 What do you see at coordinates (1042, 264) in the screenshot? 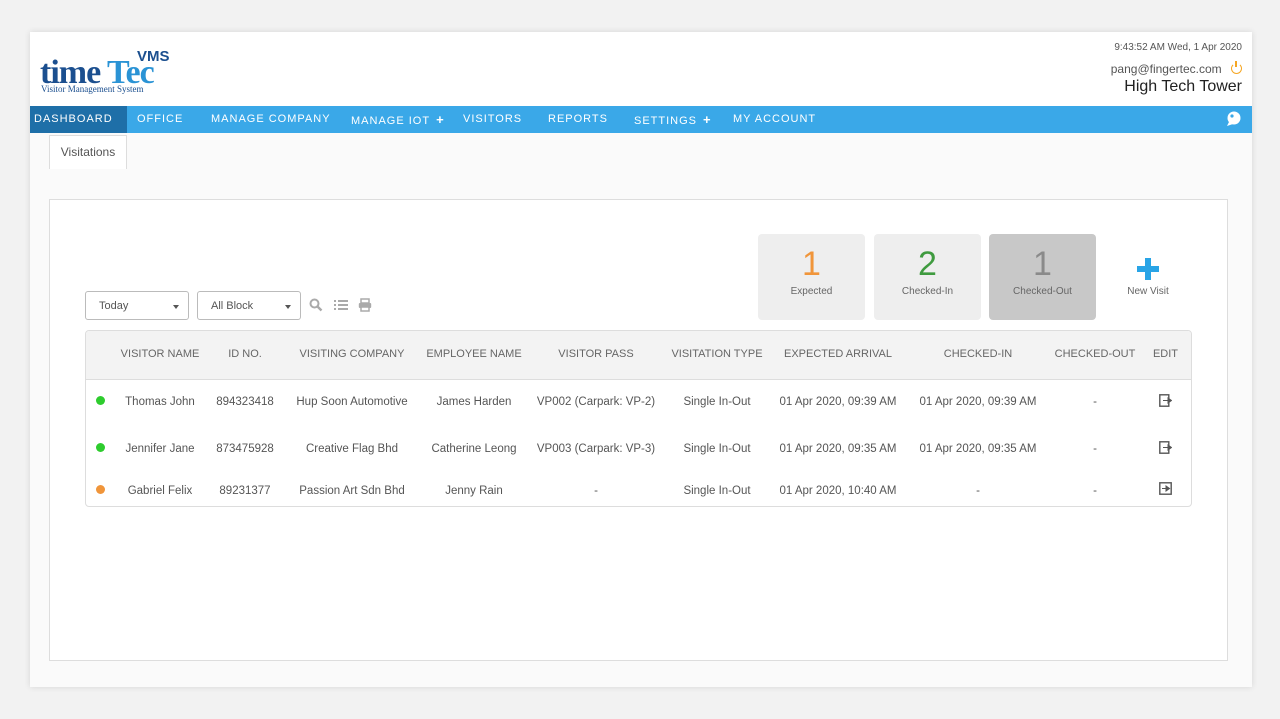
I see `checked-out-count: 1` at bounding box center [1042, 264].